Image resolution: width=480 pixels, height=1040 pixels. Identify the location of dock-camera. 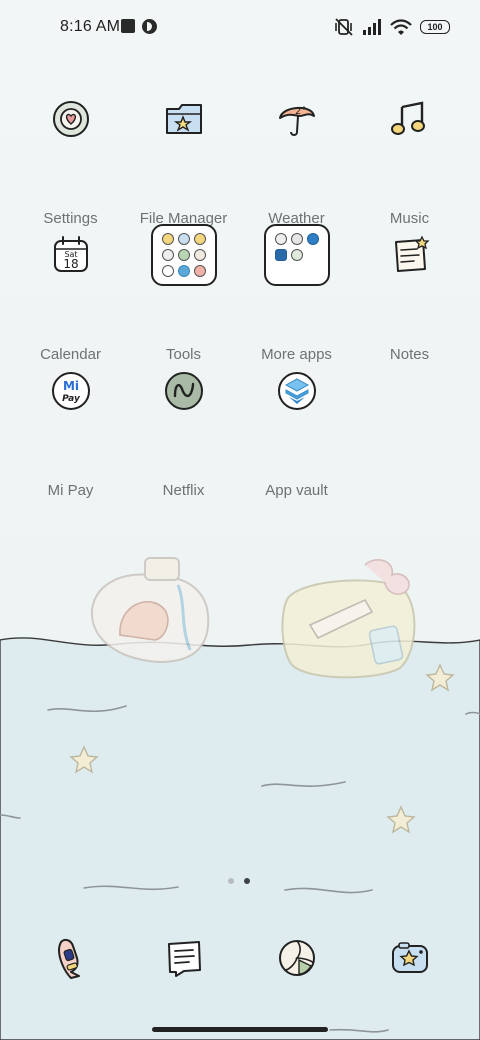
(410, 958).